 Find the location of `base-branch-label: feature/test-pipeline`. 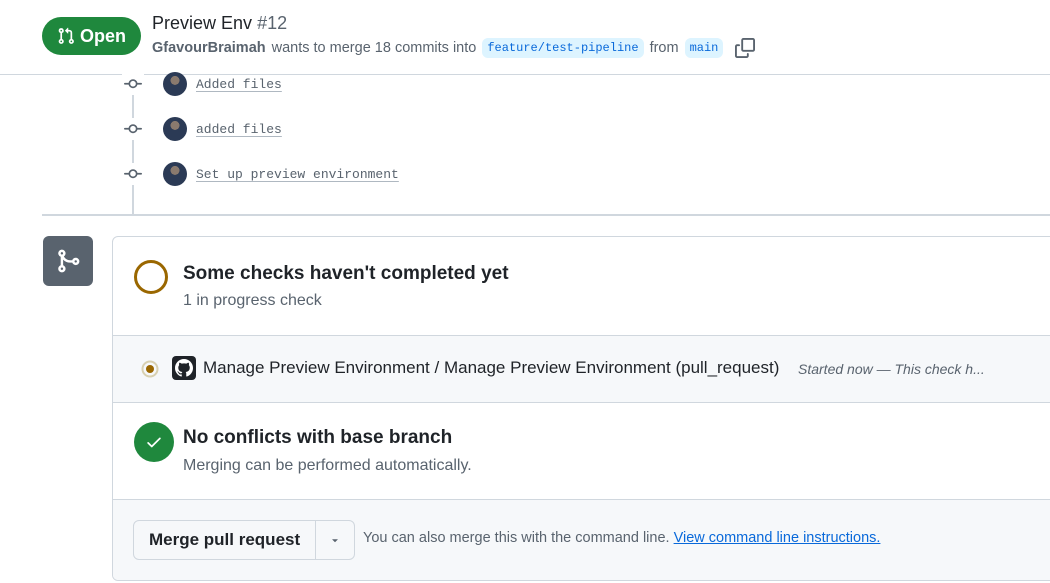

base-branch-label: feature/test-pipeline is located at coordinates (563, 48).